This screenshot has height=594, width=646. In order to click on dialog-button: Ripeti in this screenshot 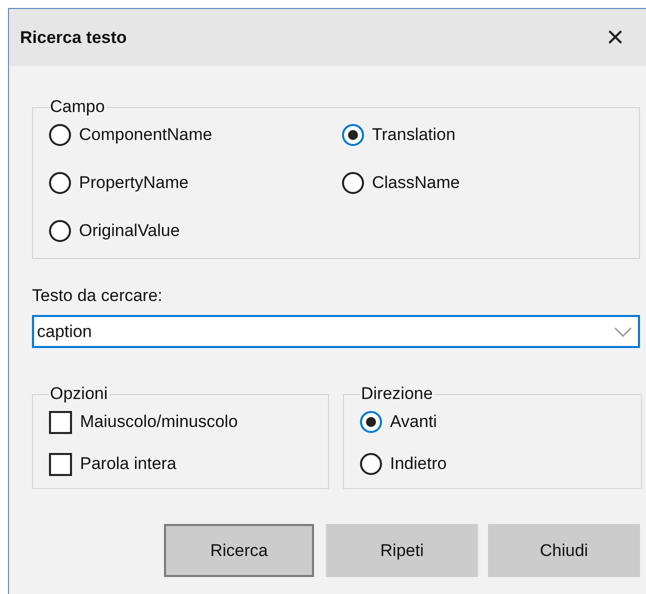, I will do `click(402, 550)`.